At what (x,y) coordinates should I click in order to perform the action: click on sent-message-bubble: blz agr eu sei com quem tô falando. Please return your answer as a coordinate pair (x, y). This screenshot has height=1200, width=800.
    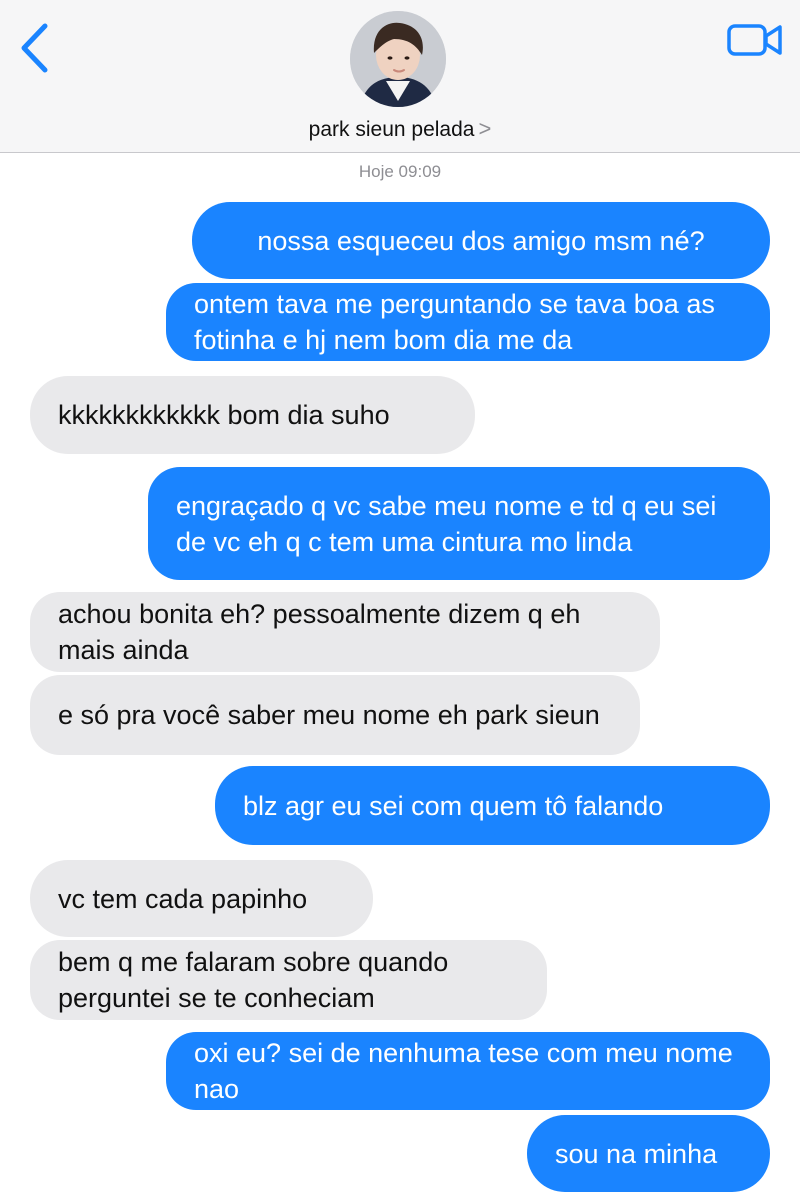
    Looking at the image, I should click on (492, 805).